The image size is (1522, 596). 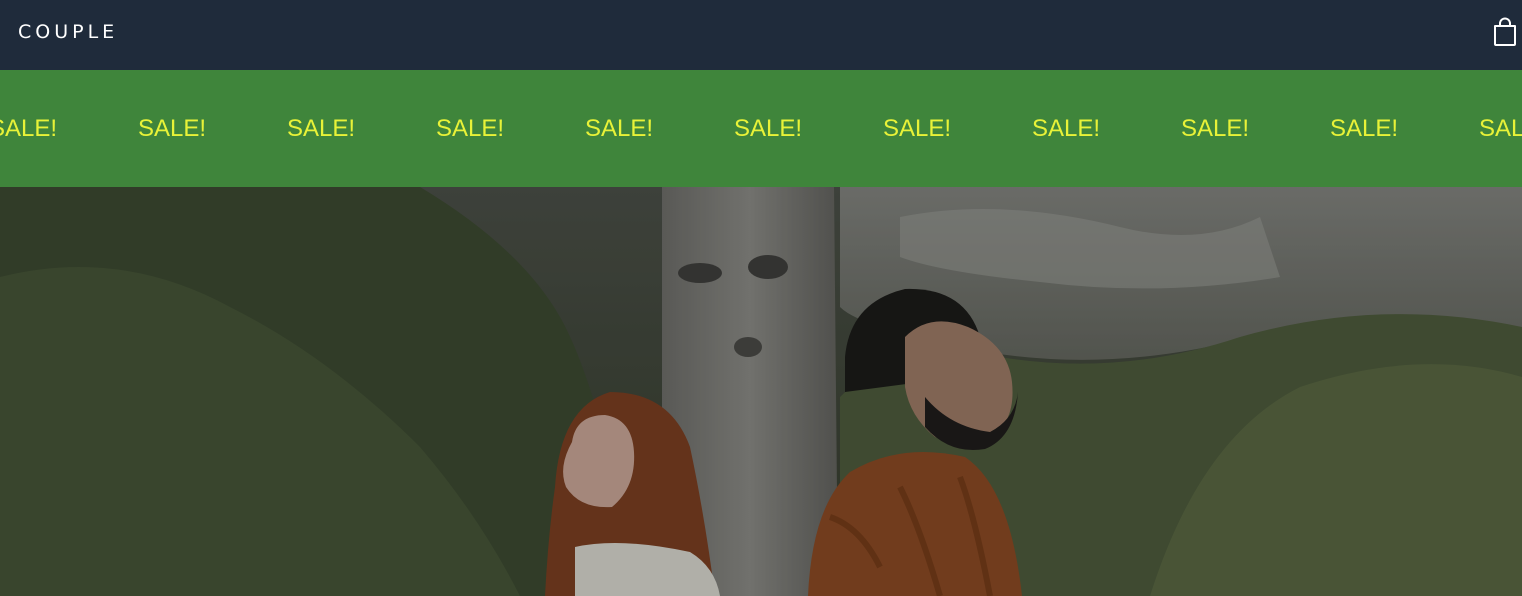 I want to click on brand-logo: COUPLE, so click(x=68, y=32).